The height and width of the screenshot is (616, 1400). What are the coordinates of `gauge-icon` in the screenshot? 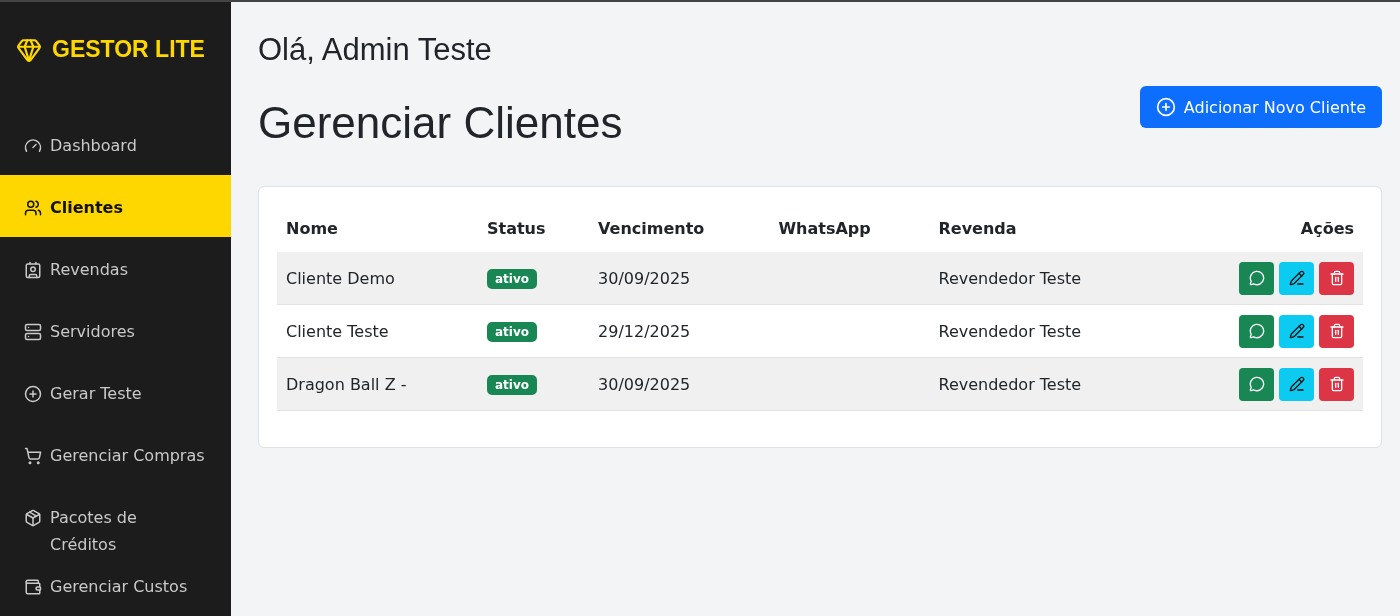 It's located at (33, 146).